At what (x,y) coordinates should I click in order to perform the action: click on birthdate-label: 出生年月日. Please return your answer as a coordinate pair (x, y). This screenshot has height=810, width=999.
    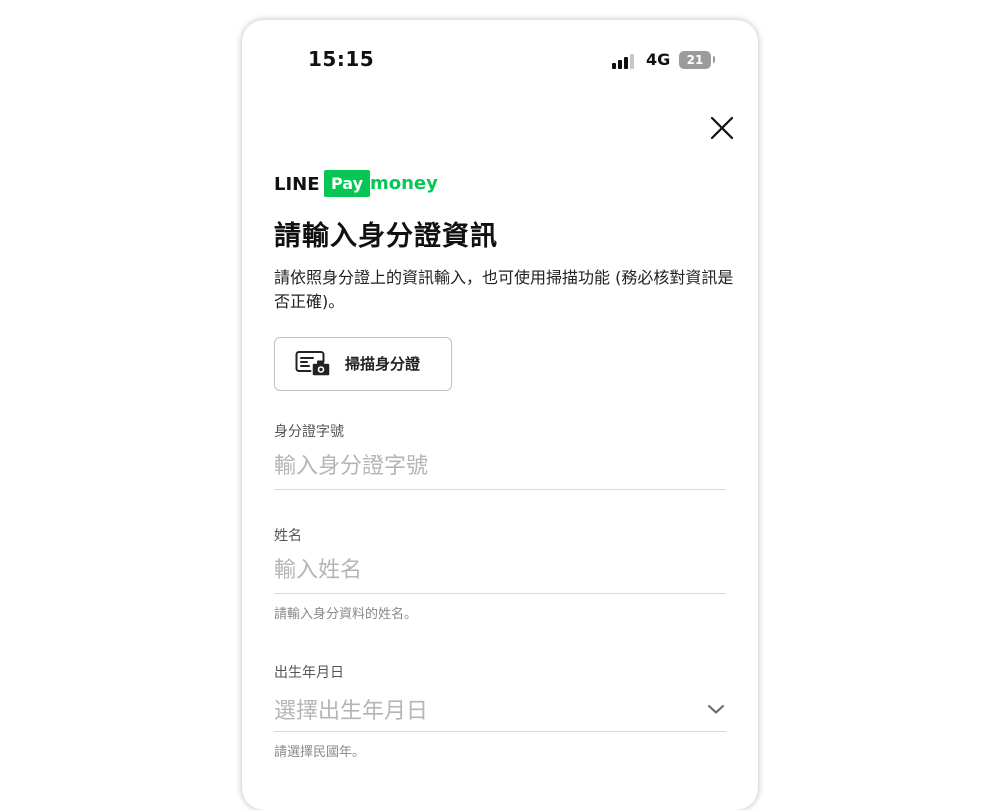
    Looking at the image, I should click on (309, 673).